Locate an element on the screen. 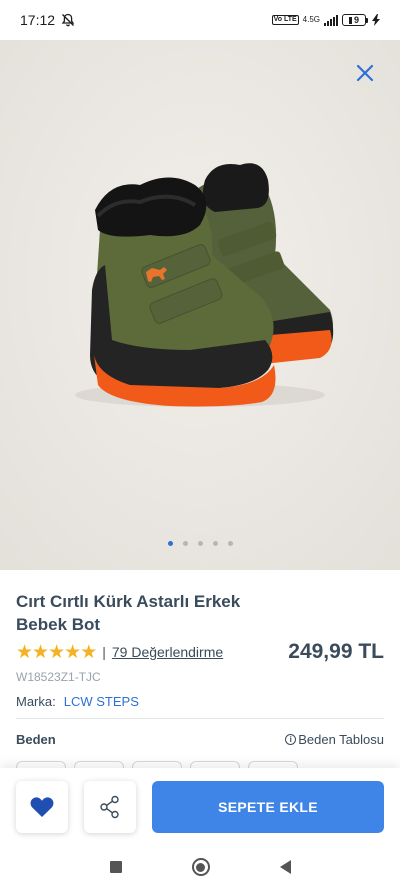 This screenshot has height=888, width=400. status-right: Vo LTE 4.5G 9 is located at coordinates (325, 20).